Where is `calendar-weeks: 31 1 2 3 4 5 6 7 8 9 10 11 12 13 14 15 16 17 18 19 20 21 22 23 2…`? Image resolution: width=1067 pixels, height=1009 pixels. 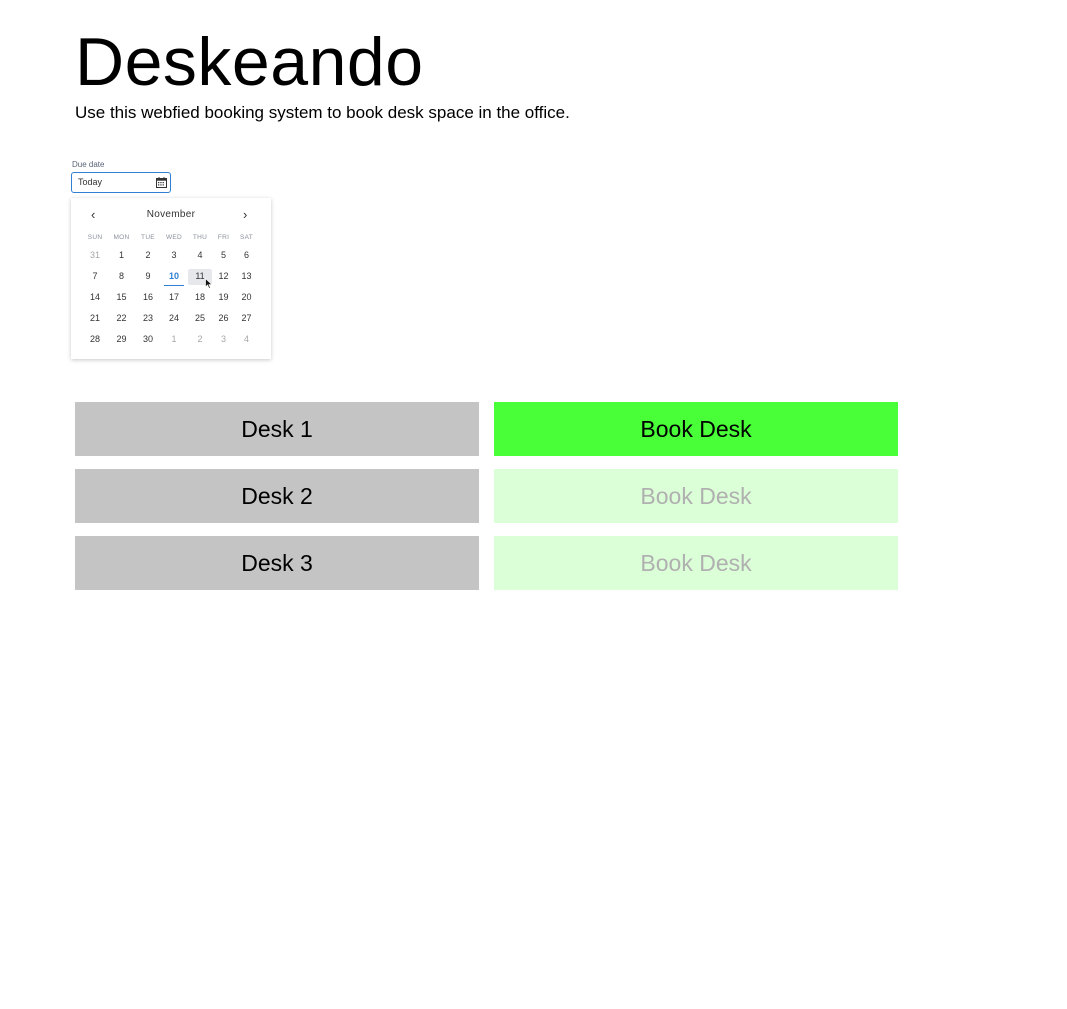
calendar-weeks: 31 1 2 3 4 5 6 7 8 9 10 11 12 13 14 15 16 17 18 19 20 21 22 23 2… is located at coordinates (172, 296).